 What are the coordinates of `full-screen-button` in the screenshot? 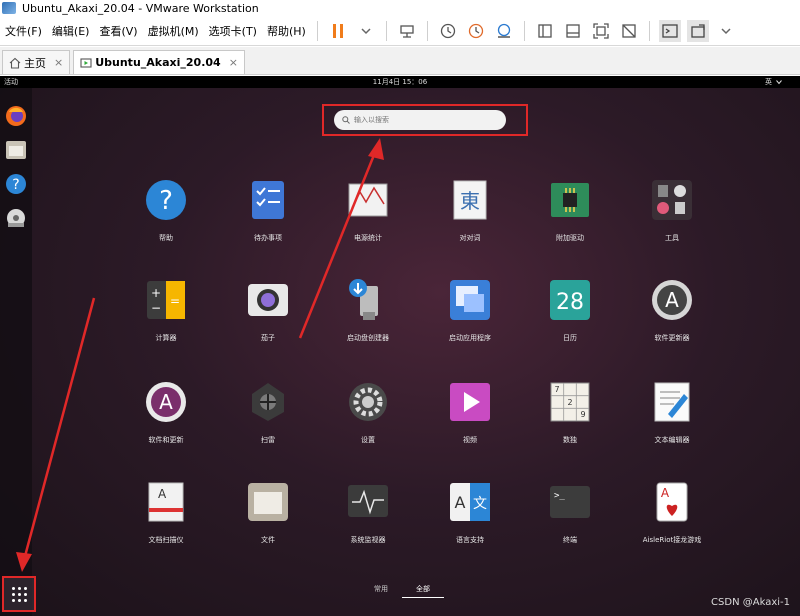 It's located at (601, 31).